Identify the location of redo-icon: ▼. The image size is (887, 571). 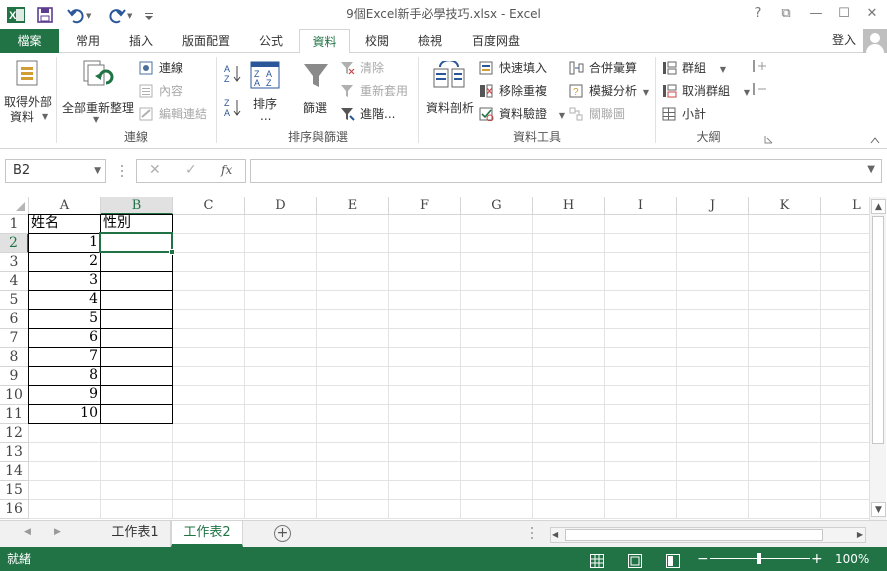
(119, 15).